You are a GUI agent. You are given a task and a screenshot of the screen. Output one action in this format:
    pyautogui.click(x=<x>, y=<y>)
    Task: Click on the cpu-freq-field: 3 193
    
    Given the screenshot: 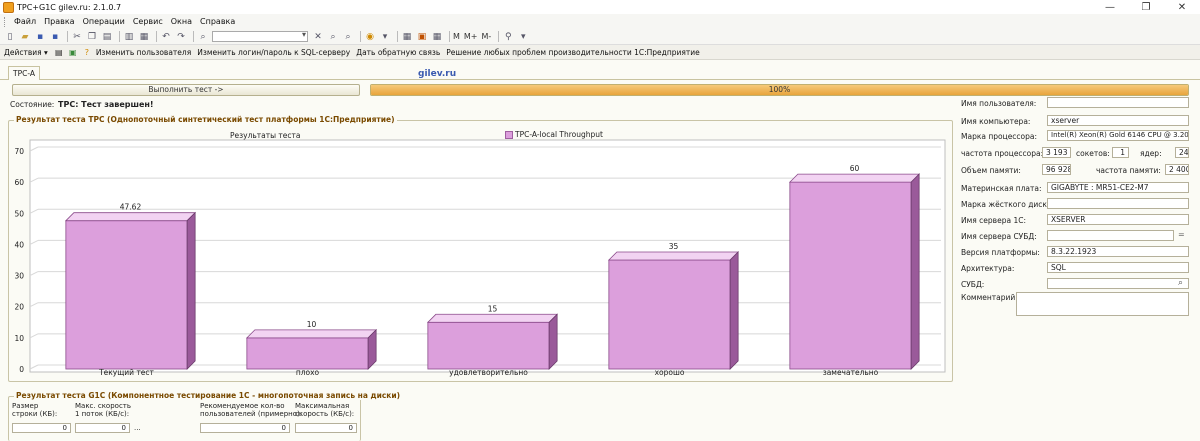 What is the action you would take?
    pyautogui.click(x=1056, y=152)
    